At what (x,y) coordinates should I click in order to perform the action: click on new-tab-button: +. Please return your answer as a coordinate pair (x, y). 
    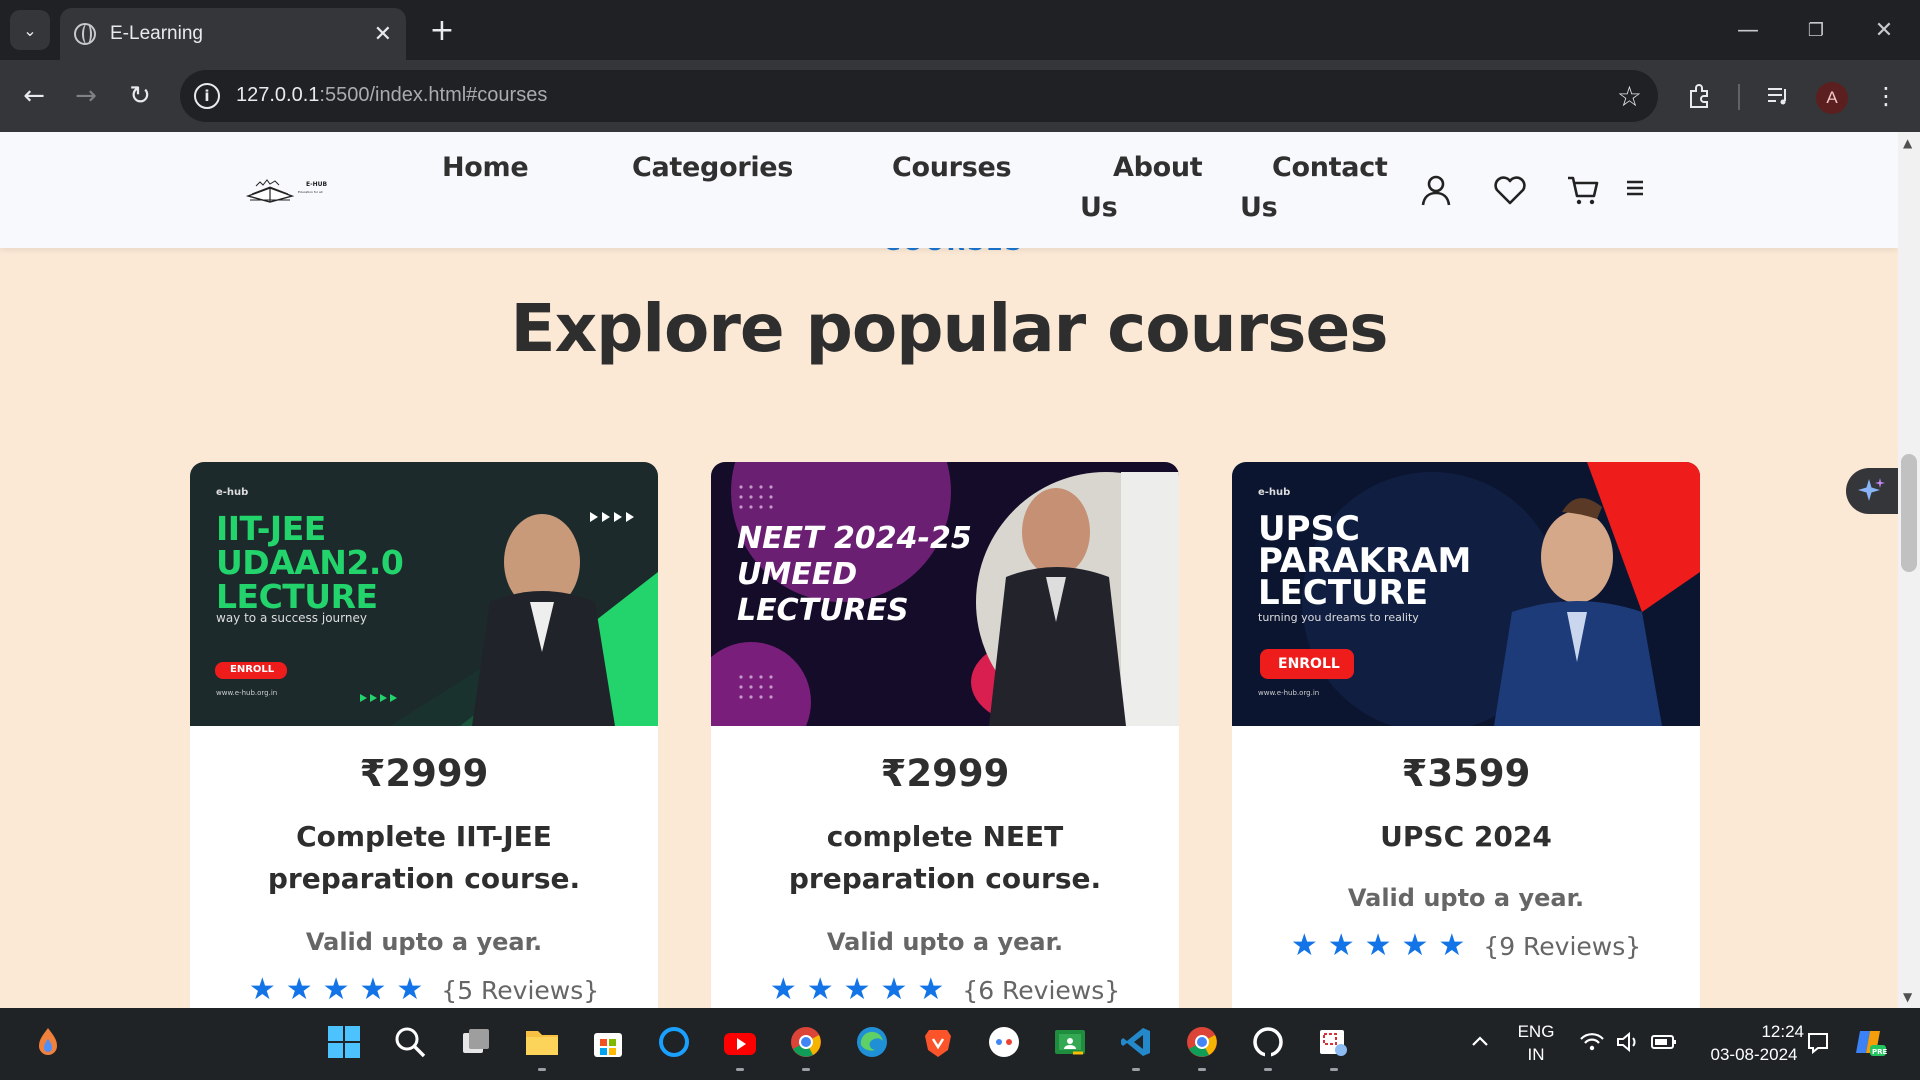
    Looking at the image, I should click on (442, 30).